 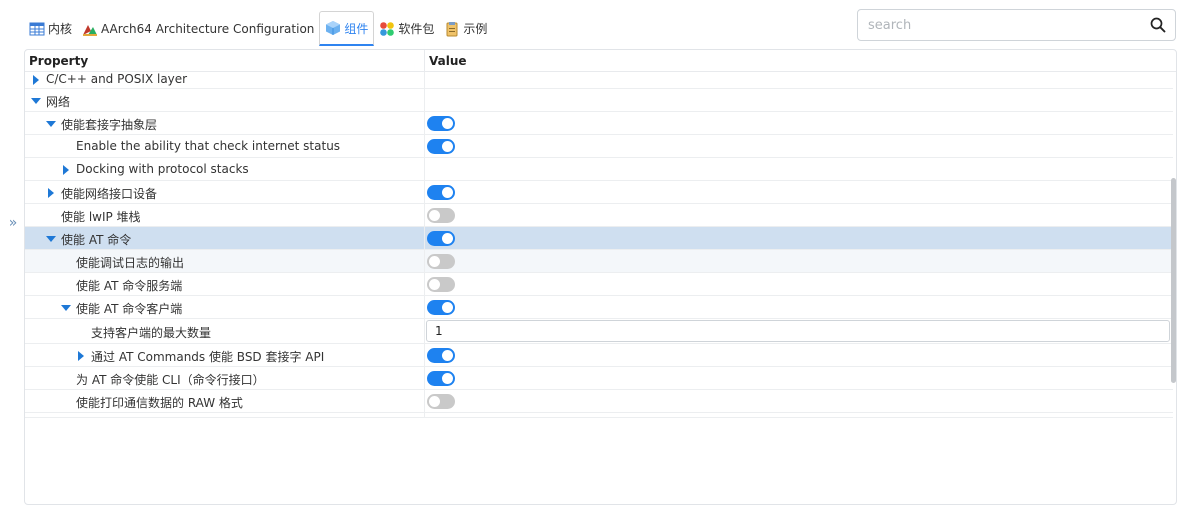 I want to click on table-row: 使能 AT 命令服务端, so click(x=599, y=284).